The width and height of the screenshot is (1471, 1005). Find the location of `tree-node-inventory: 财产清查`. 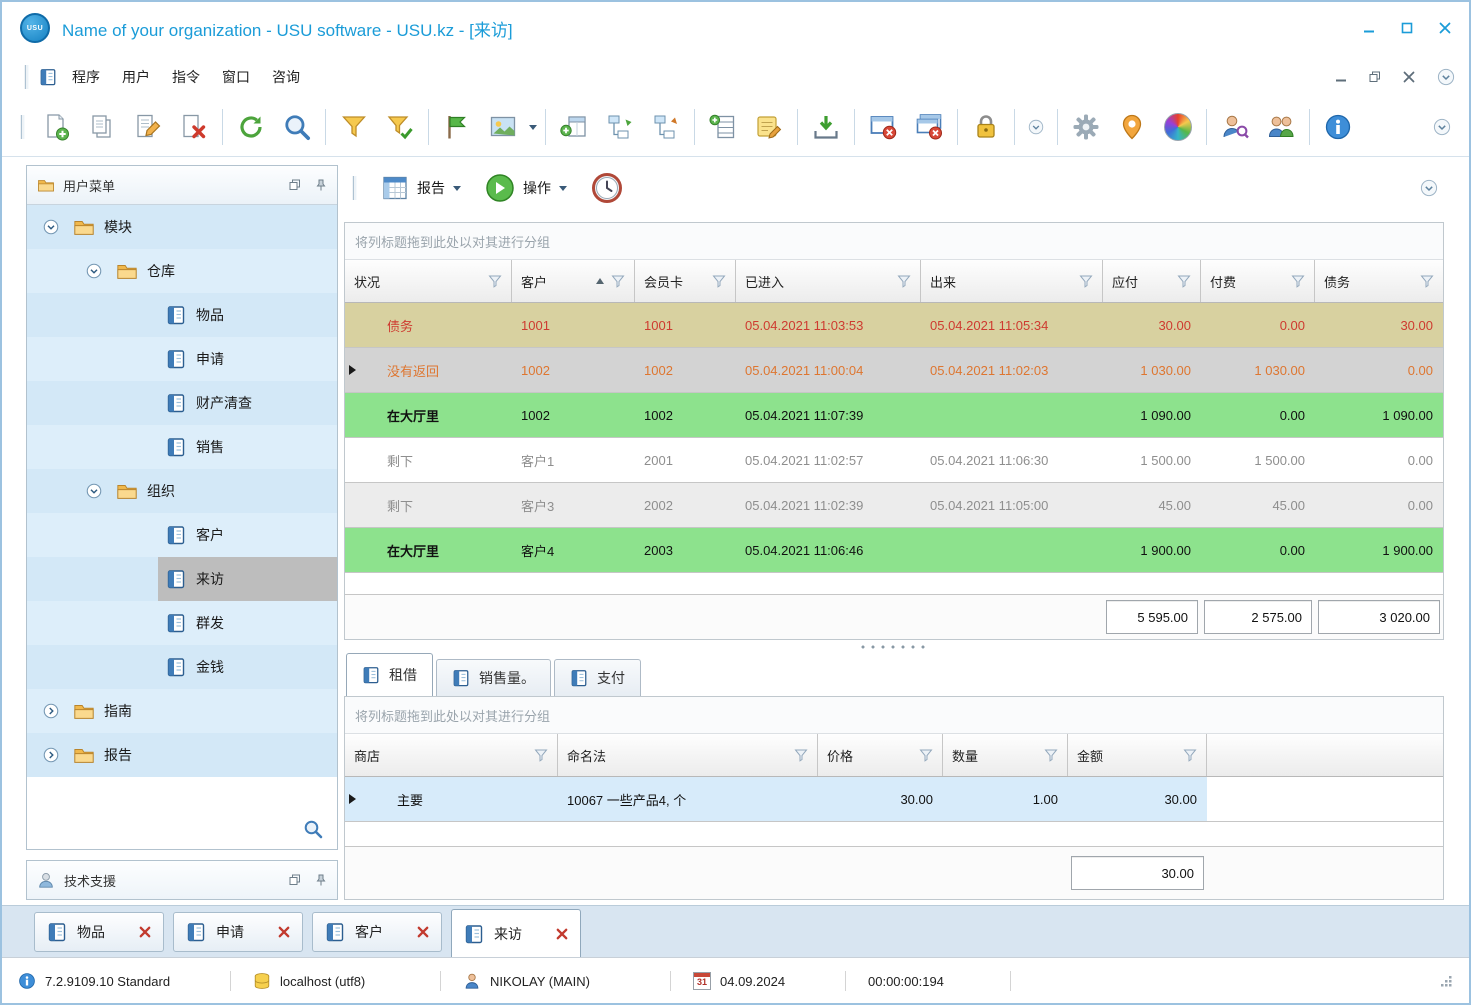

tree-node-inventory: 财产清查 is located at coordinates (182, 403).